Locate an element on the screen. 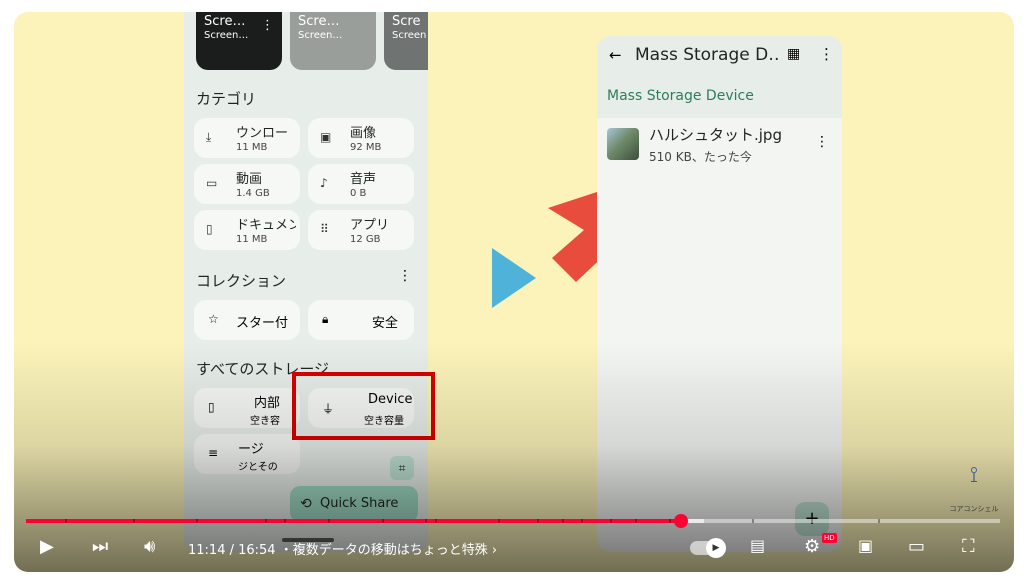  document-icon: ▯ is located at coordinates (209, 229).